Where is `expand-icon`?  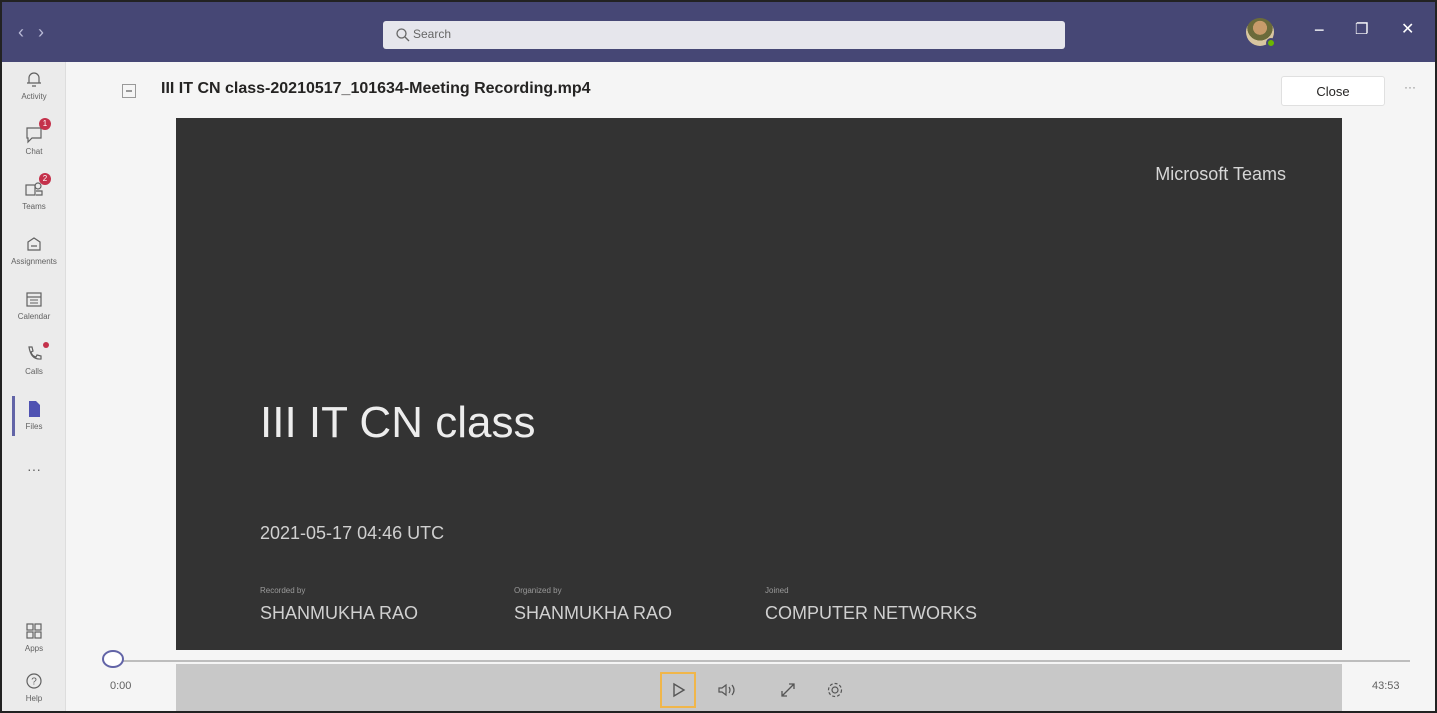 expand-icon is located at coordinates (788, 690).